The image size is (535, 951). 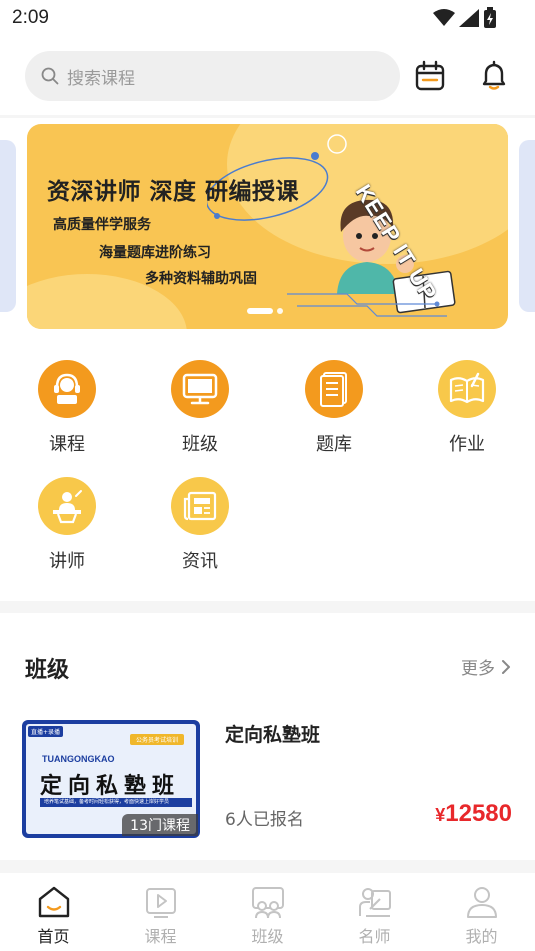 What do you see at coordinates (110, 786) in the screenshot?
I see `thumbnail-title: 定向私塾班` at bounding box center [110, 786].